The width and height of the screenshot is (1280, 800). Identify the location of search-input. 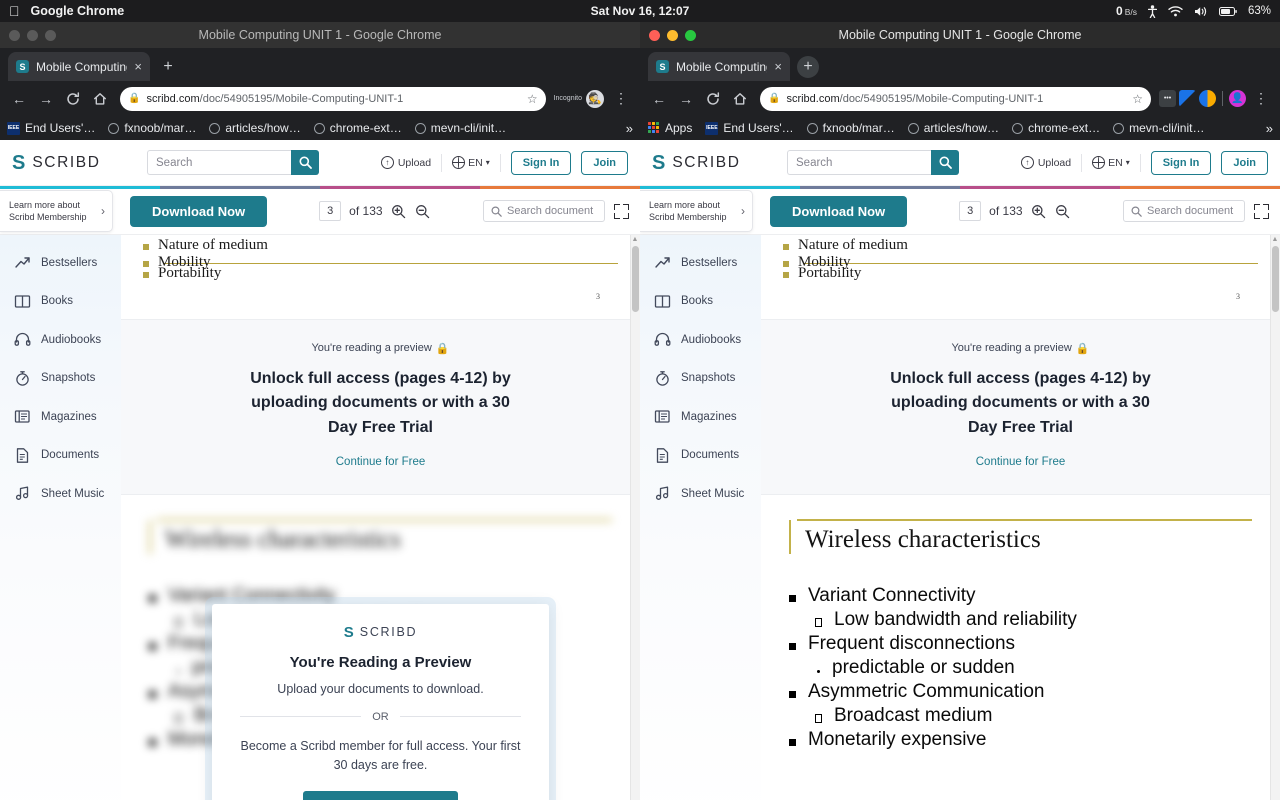
(219, 162).